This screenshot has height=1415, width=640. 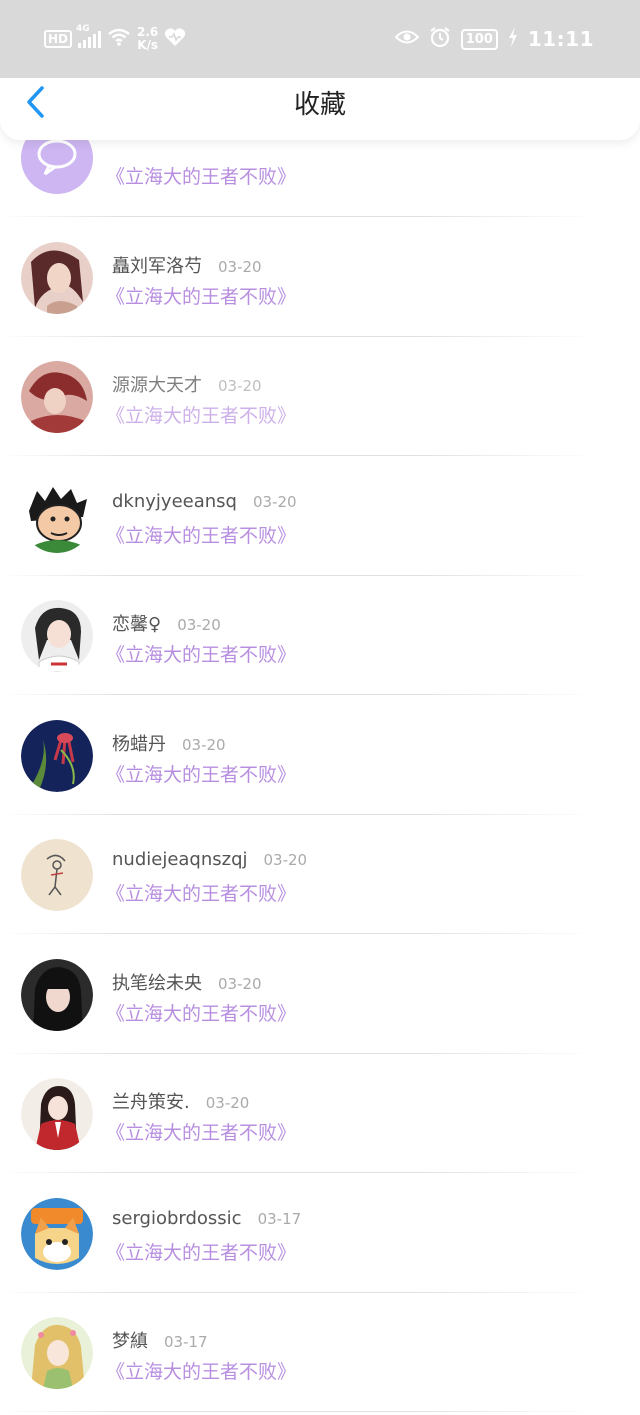 I want to click on username: dknyjyeeansq, so click(x=174, y=501).